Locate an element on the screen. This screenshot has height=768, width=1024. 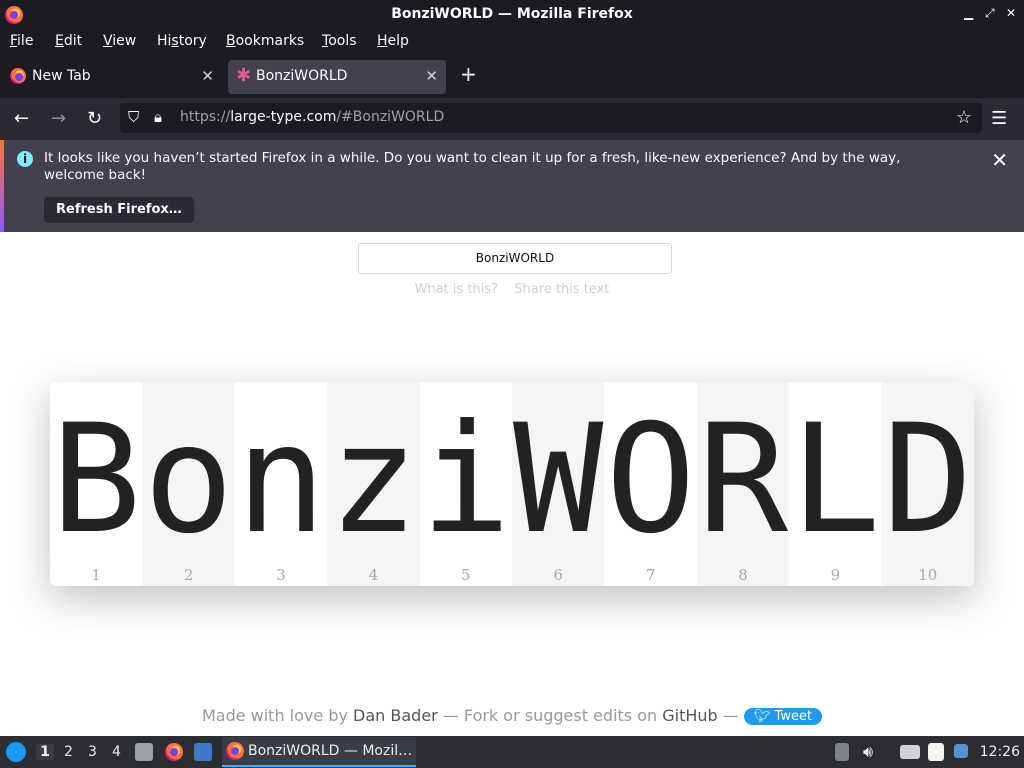
hamburger-menu-icon: ☰ is located at coordinates (999, 118).